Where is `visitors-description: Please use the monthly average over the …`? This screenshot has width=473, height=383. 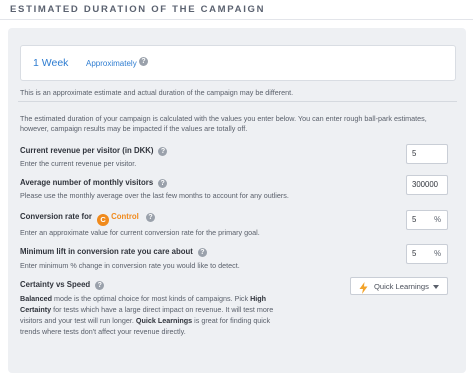
visitors-description: Please use the monthly average over the … is located at coordinates (154, 195).